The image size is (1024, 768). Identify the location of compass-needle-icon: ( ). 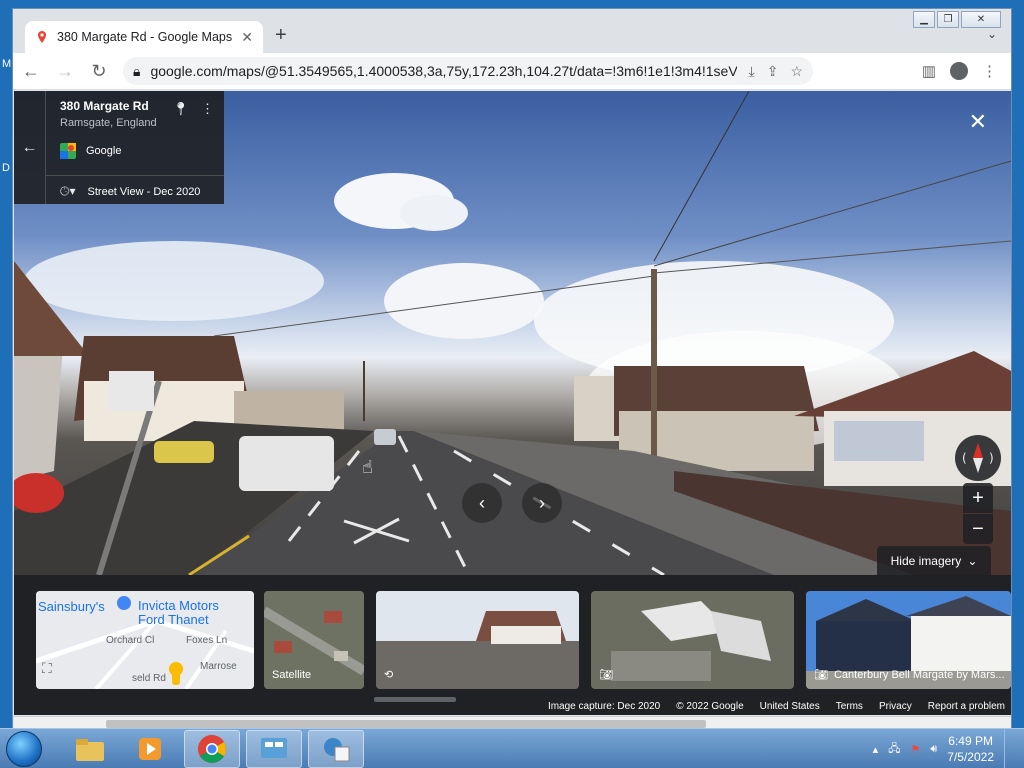
(978, 458).